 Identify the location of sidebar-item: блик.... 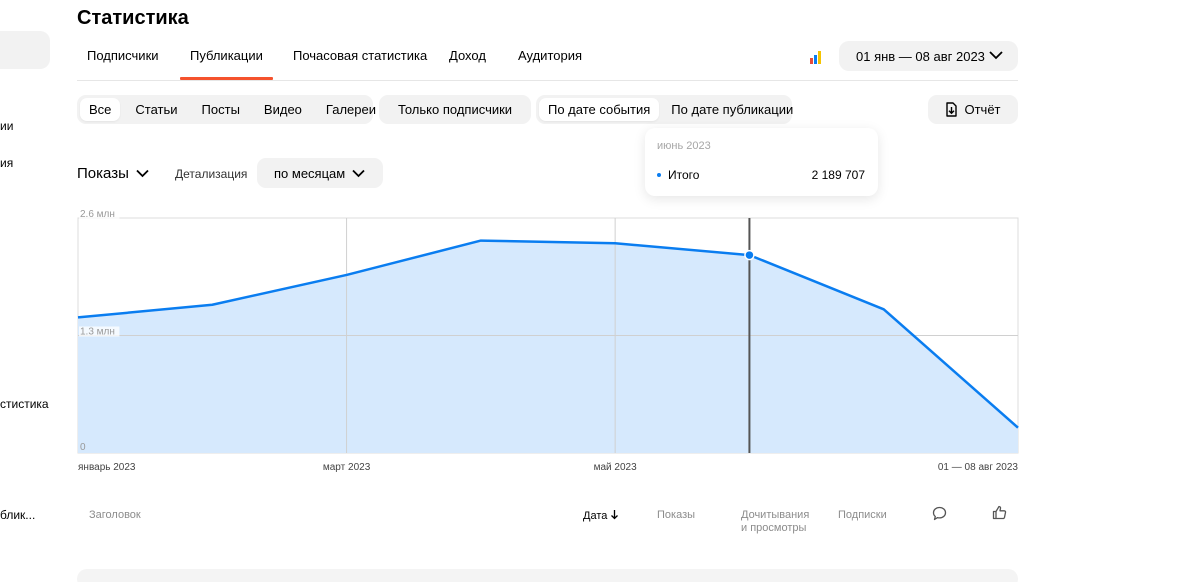
(17, 515).